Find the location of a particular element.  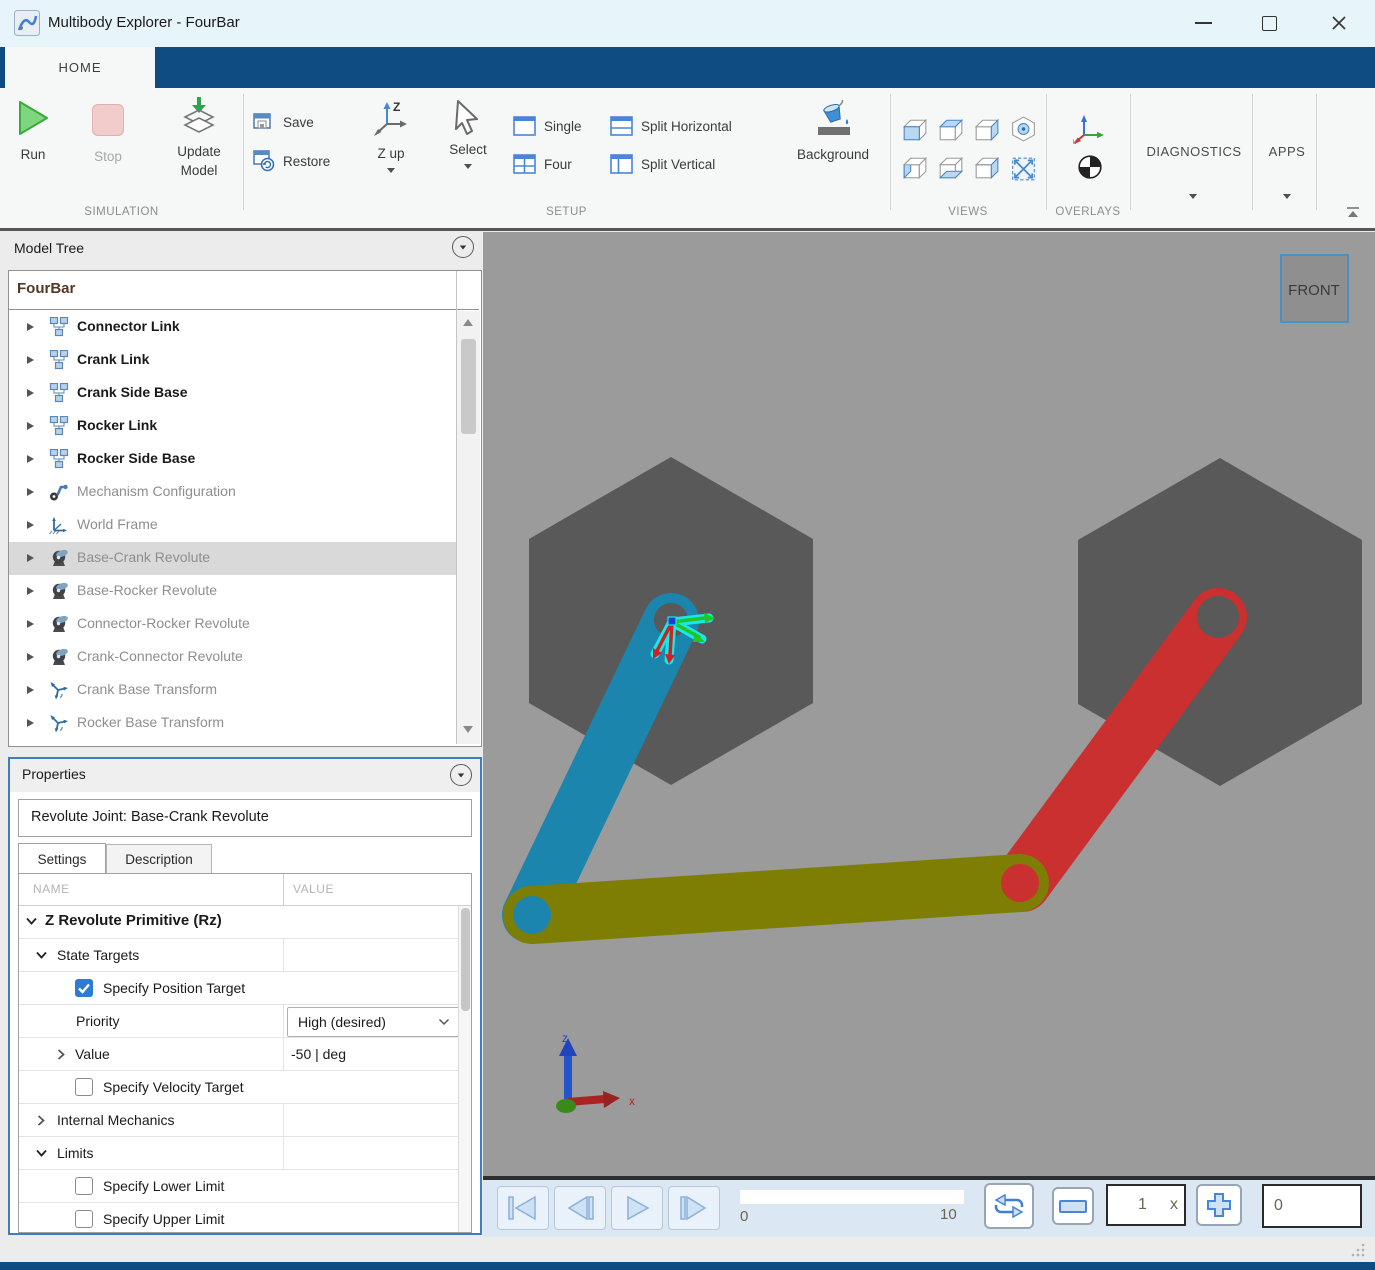

resize-grip is located at coordinates (1358, 1250).